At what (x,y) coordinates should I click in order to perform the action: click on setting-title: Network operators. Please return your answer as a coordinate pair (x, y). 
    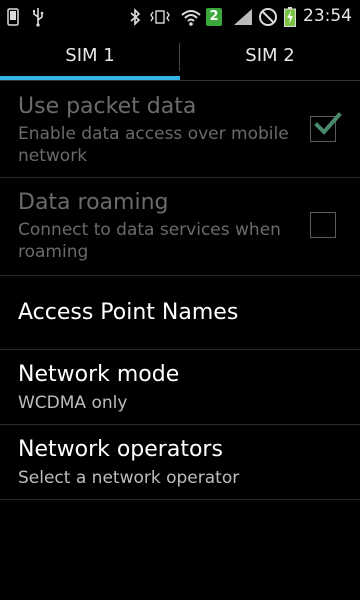
    Looking at the image, I should click on (120, 449).